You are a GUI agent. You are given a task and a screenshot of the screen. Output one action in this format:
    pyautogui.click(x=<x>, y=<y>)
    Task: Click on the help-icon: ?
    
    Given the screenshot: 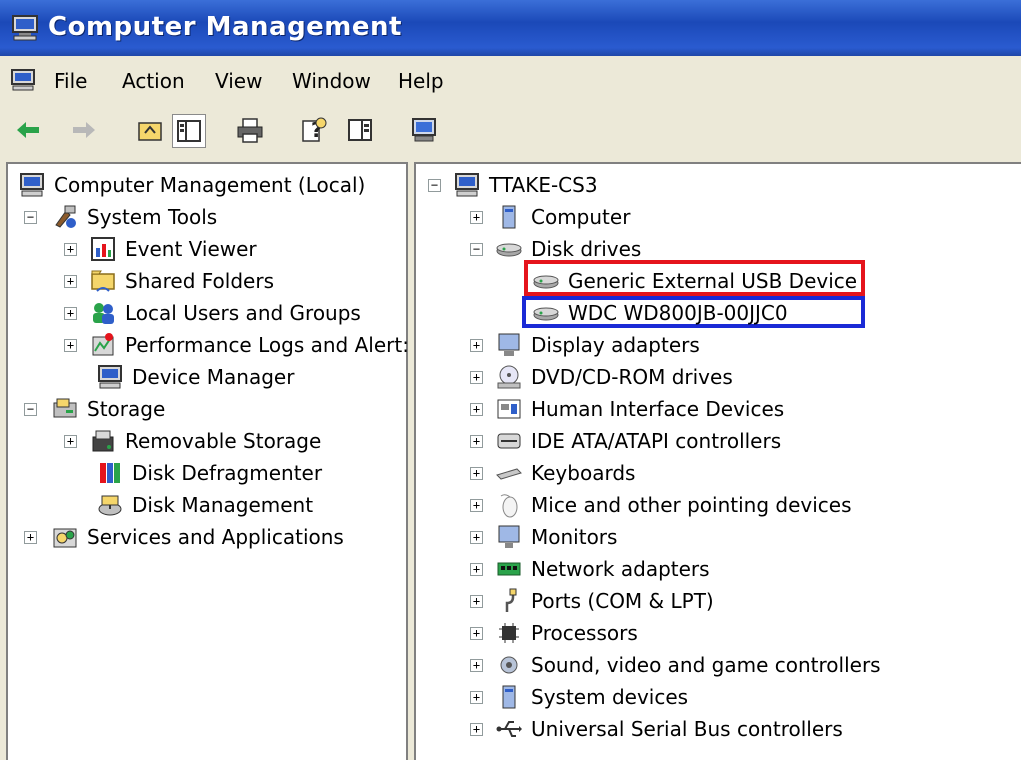 What is the action you would take?
    pyautogui.click(x=314, y=129)
    